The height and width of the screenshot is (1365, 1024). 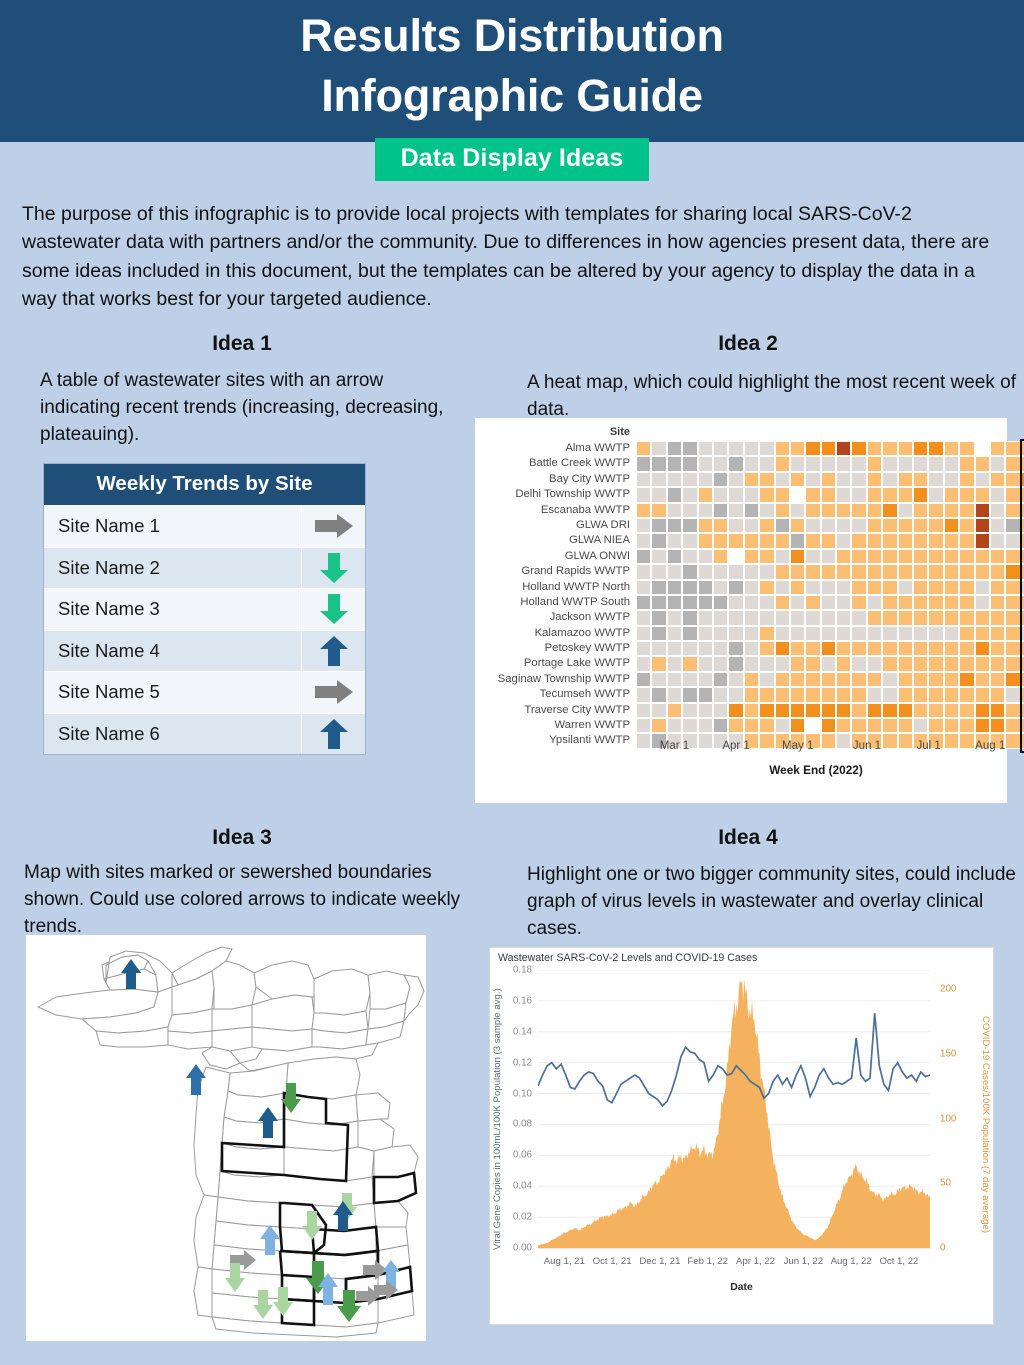 What do you see at coordinates (109, 692) in the screenshot?
I see `site-name: Site Name 5` at bounding box center [109, 692].